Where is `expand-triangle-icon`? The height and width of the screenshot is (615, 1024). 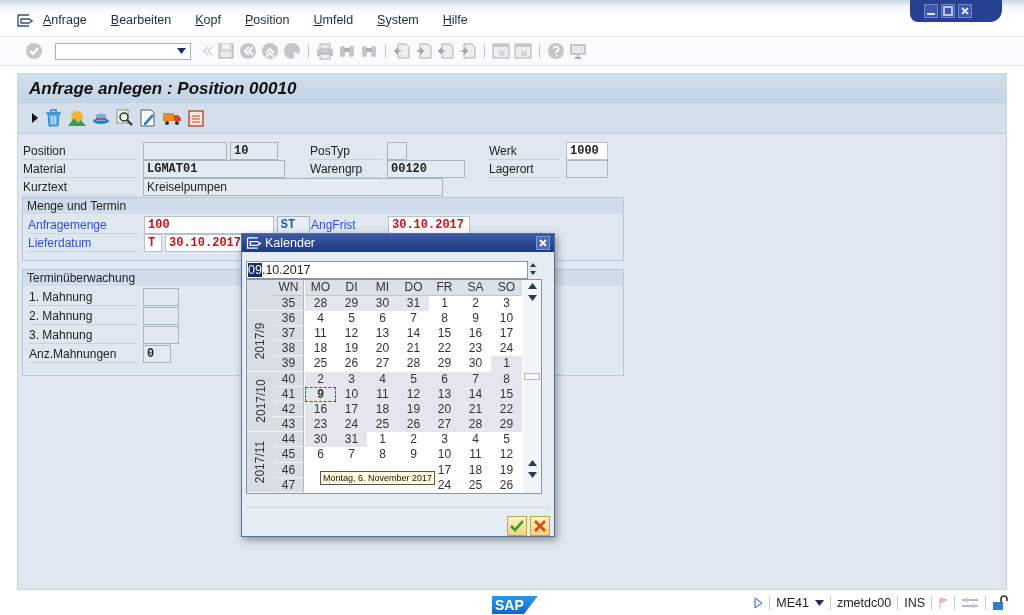 expand-triangle-icon is located at coordinates (35, 118).